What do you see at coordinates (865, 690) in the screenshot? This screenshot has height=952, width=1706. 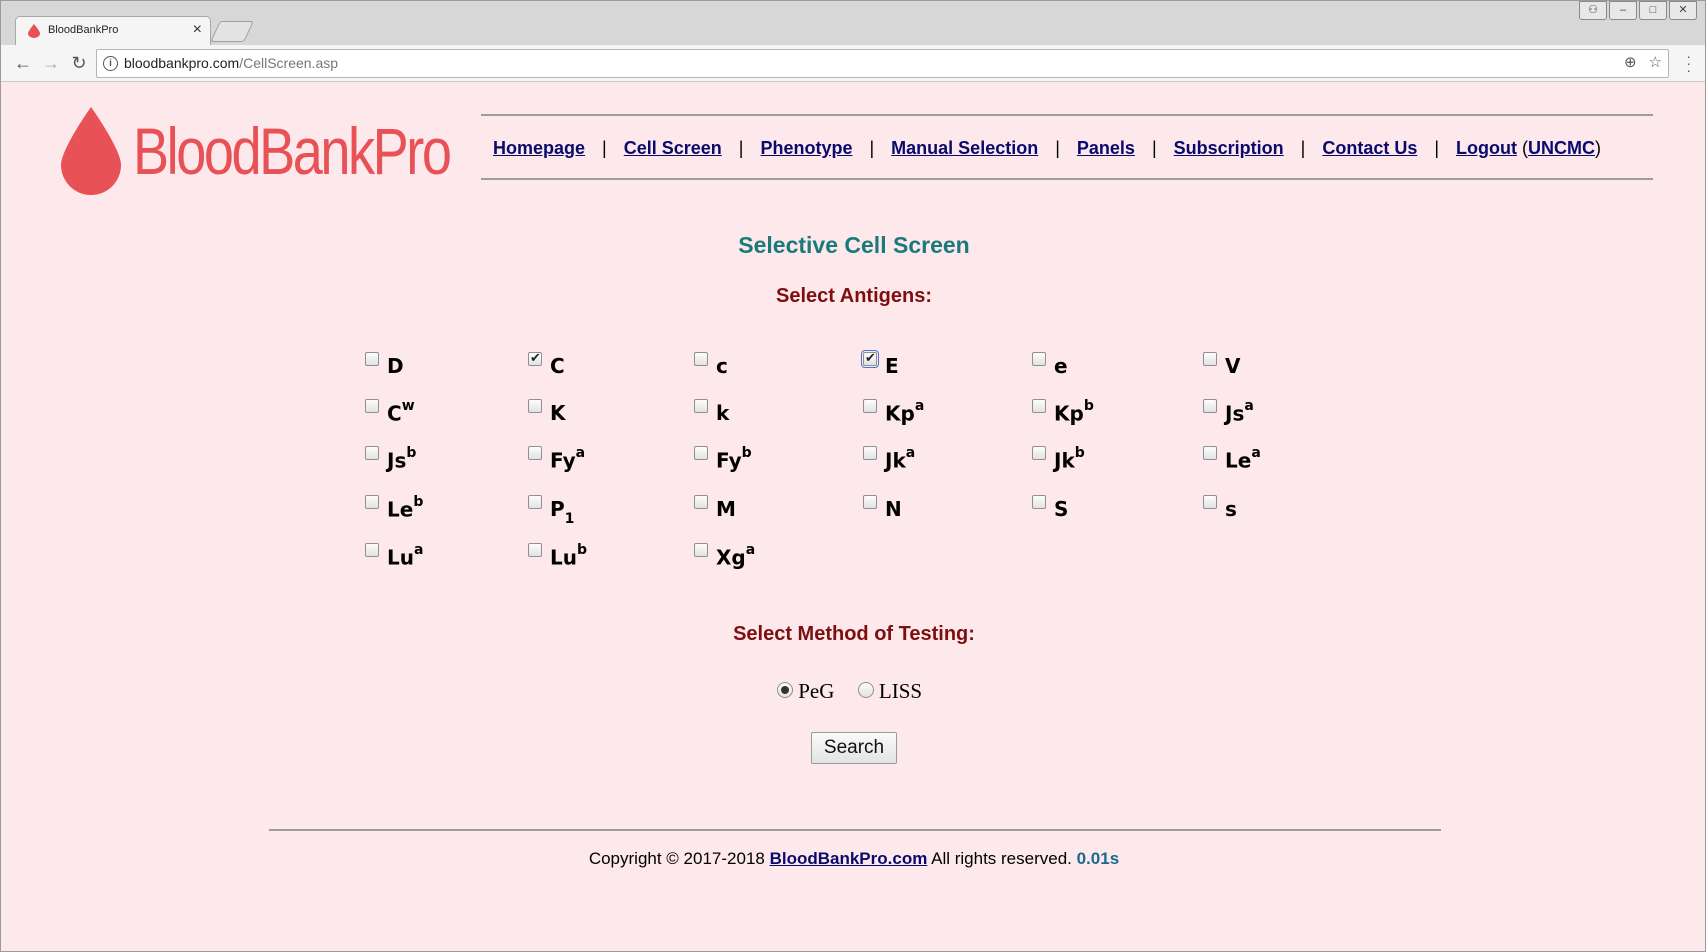 I see `radio-liss` at bounding box center [865, 690].